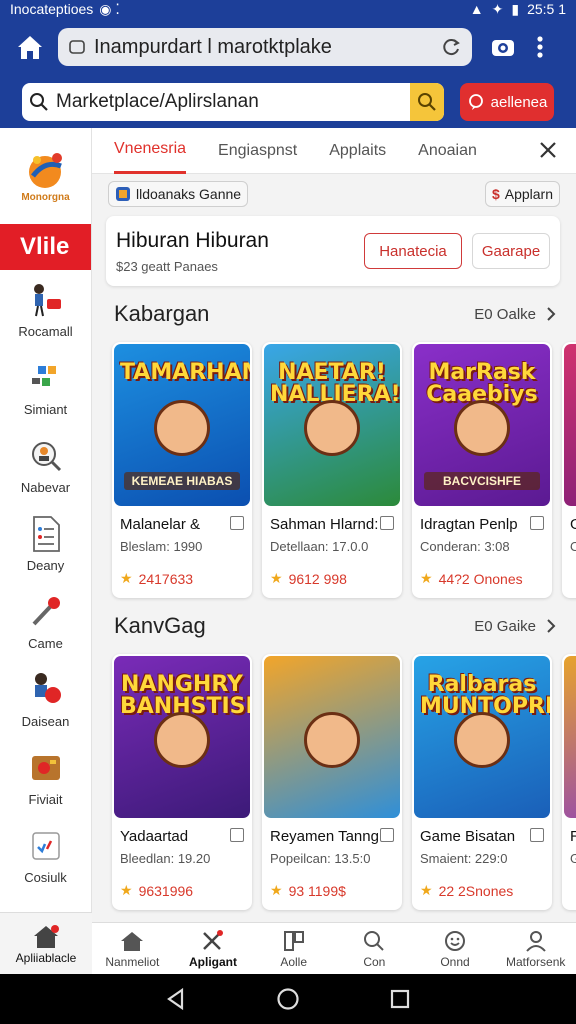 The height and width of the screenshot is (1024, 576). What do you see at coordinates (46, 957) in the screenshot?
I see `sidebar-bottom-label: Apliiablacle` at bounding box center [46, 957].